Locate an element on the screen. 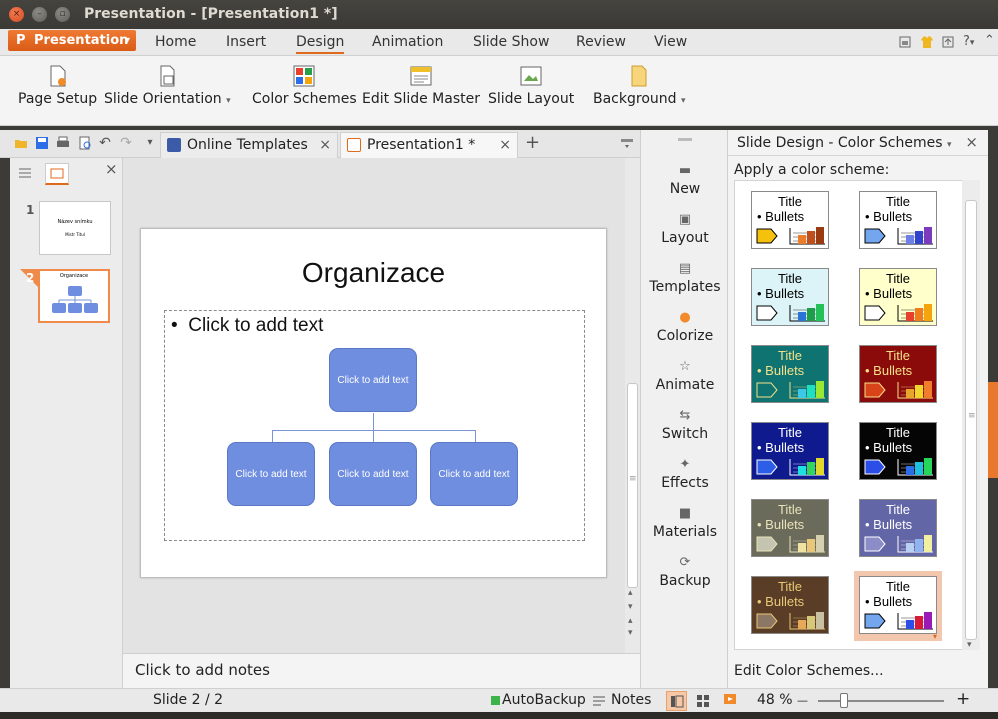 The width and height of the screenshot is (998, 719). slide-show-icon is located at coordinates (730, 700).